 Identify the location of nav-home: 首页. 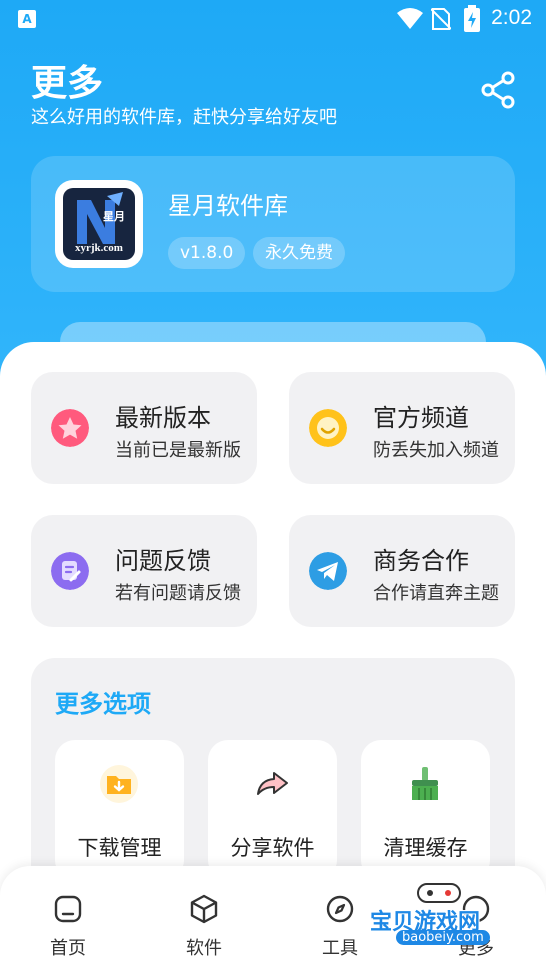
(68, 918).